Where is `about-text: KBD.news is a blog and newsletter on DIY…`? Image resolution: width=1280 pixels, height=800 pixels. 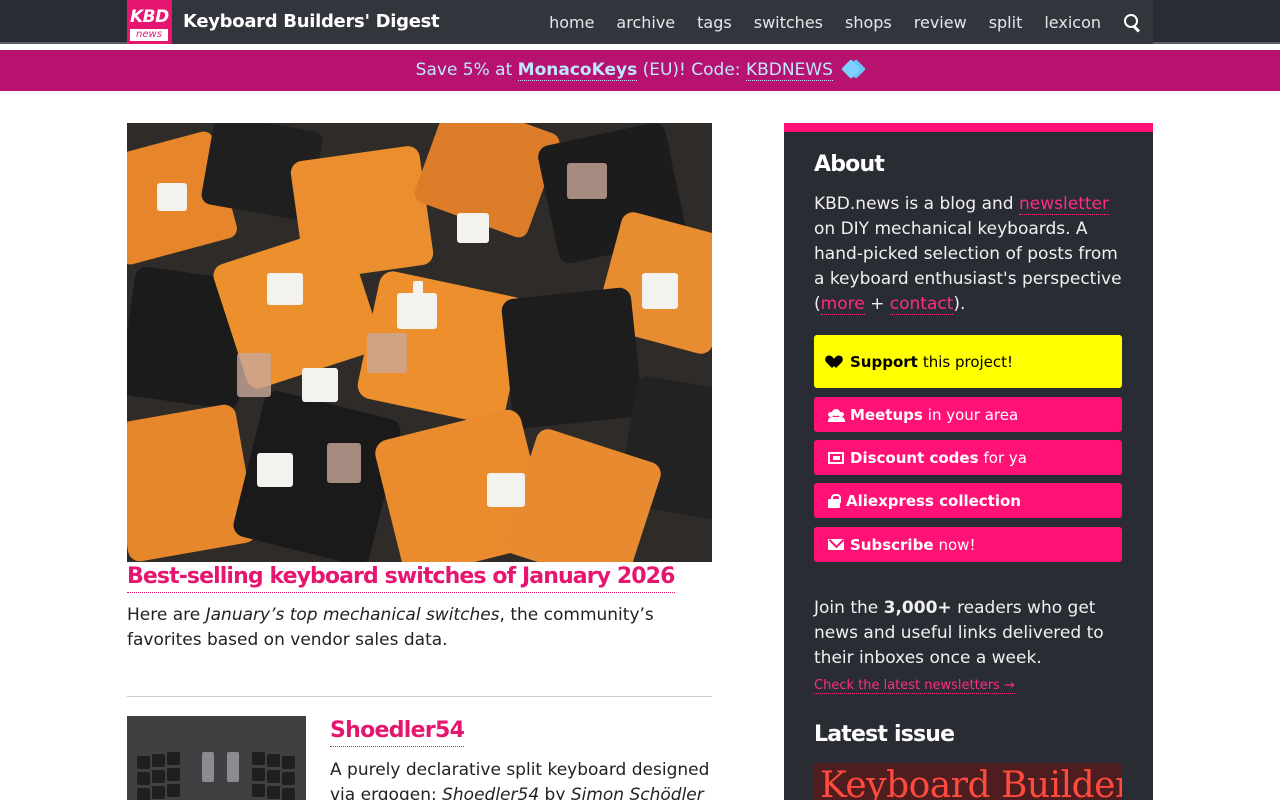
about-text: KBD.news is a blog and newsletter on DIY… is located at coordinates (969, 254).